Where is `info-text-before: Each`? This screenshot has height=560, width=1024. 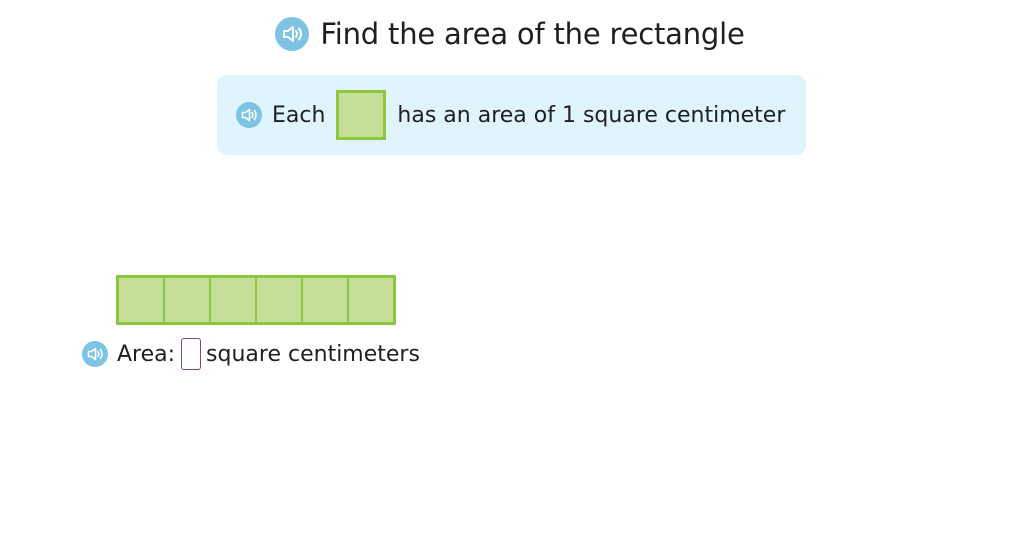 info-text-before: Each is located at coordinates (299, 115).